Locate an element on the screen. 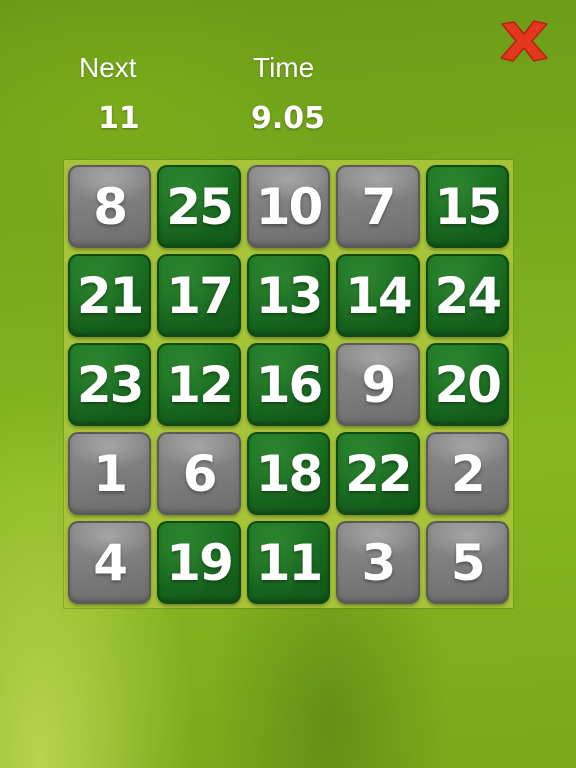 The image size is (576, 768). number-tile: 3 is located at coordinates (378, 562).